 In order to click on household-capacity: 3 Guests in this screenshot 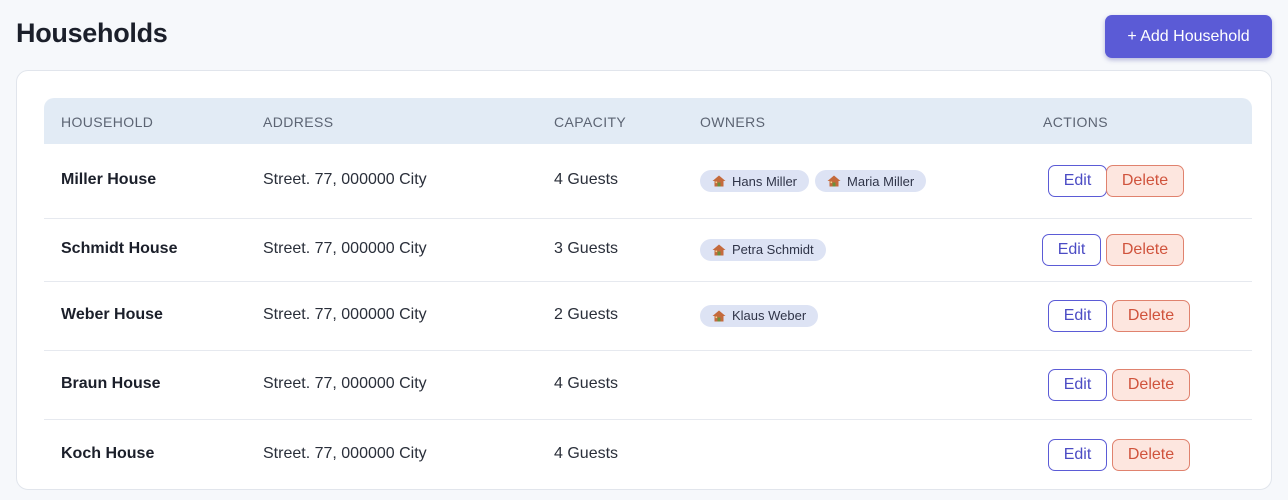, I will do `click(586, 248)`.